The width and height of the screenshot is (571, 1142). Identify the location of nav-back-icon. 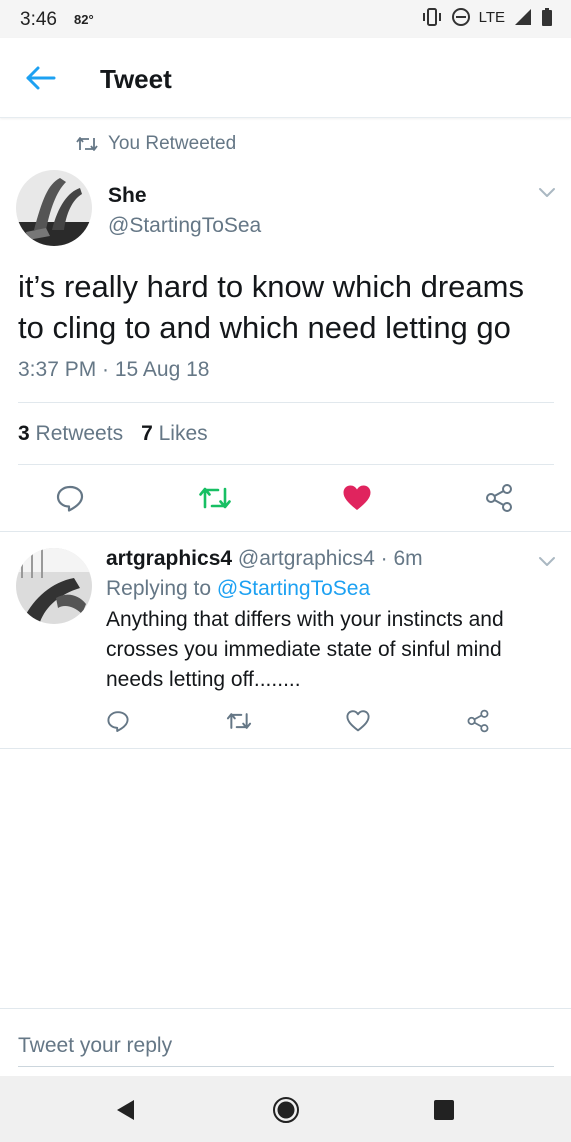
(126, 1110).